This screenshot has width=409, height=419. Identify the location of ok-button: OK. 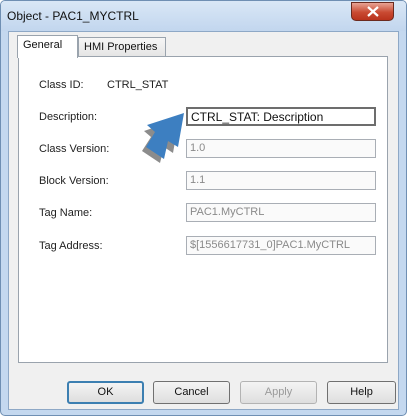
(105, 392).